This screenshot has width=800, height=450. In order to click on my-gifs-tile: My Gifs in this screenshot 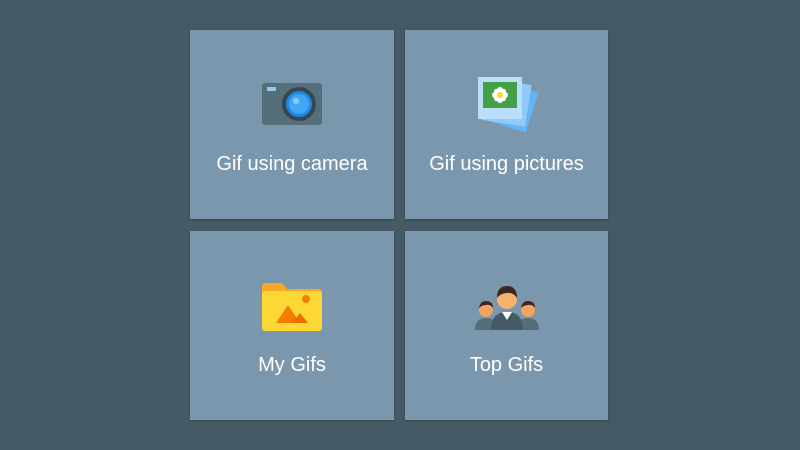, I will do `click(292, 325)`.